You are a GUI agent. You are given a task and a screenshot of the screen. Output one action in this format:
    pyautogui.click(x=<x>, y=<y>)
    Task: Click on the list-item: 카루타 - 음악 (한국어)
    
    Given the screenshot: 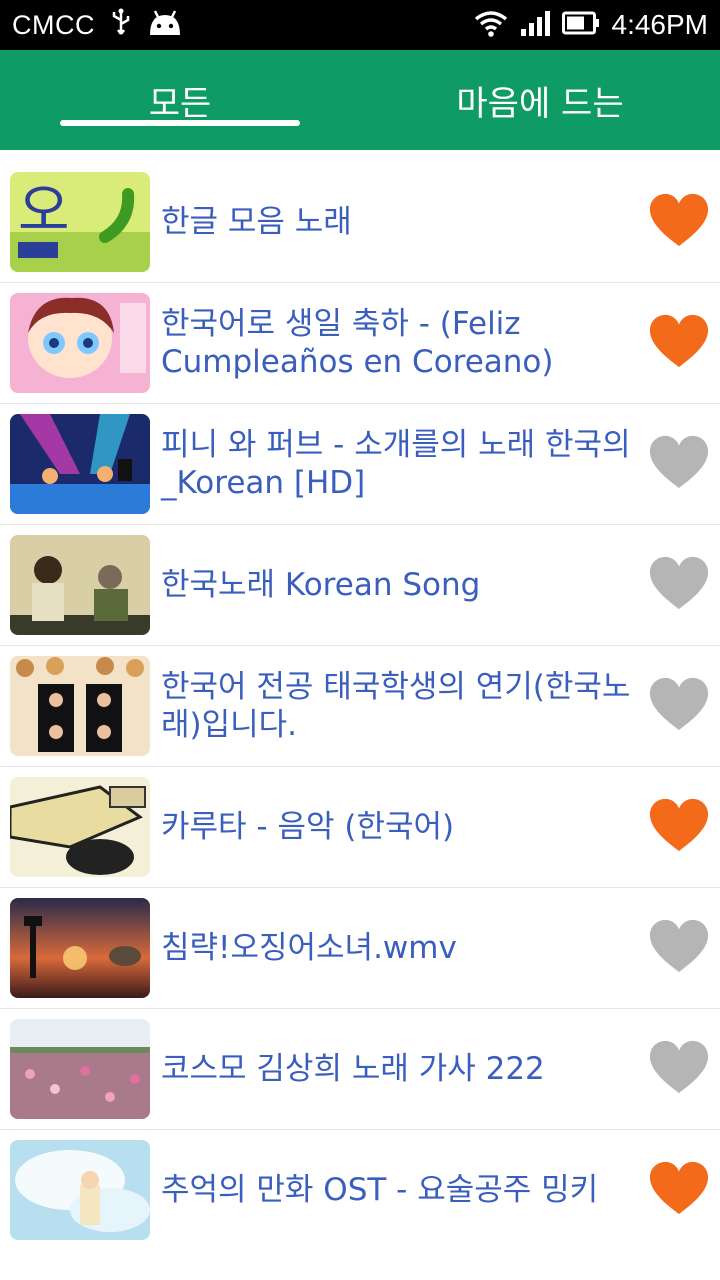 What is the action you would take?
    pyautogui.click(x=360, y=827)
    